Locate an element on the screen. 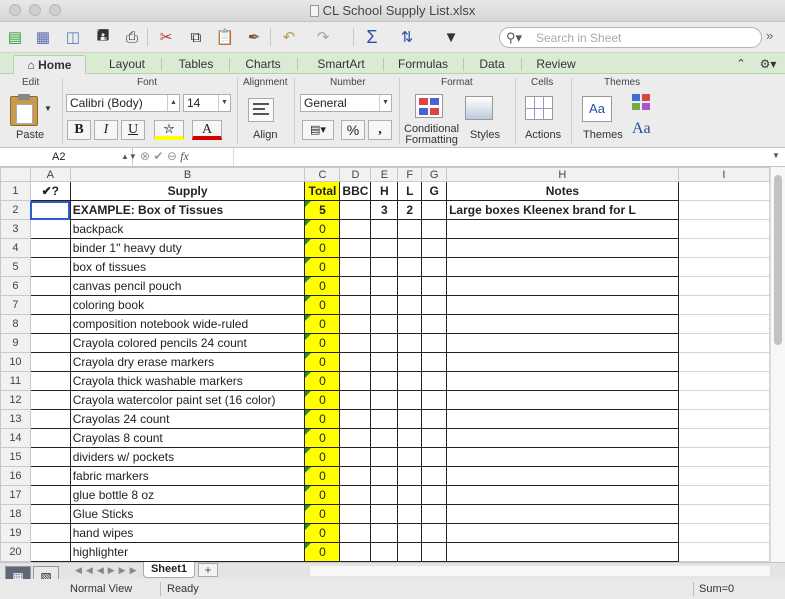  styles-icon is located at coordinates (479, 108).